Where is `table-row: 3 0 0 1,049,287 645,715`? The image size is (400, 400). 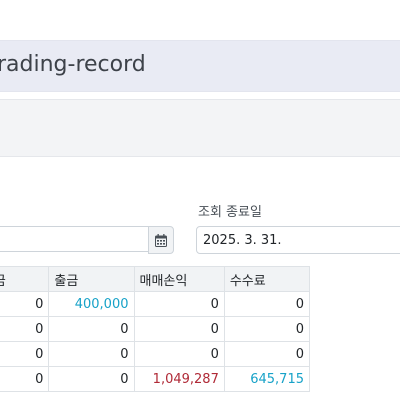 table-row: 3 0 0 1,049,287 645,715 is located at coordinates (155, 379).